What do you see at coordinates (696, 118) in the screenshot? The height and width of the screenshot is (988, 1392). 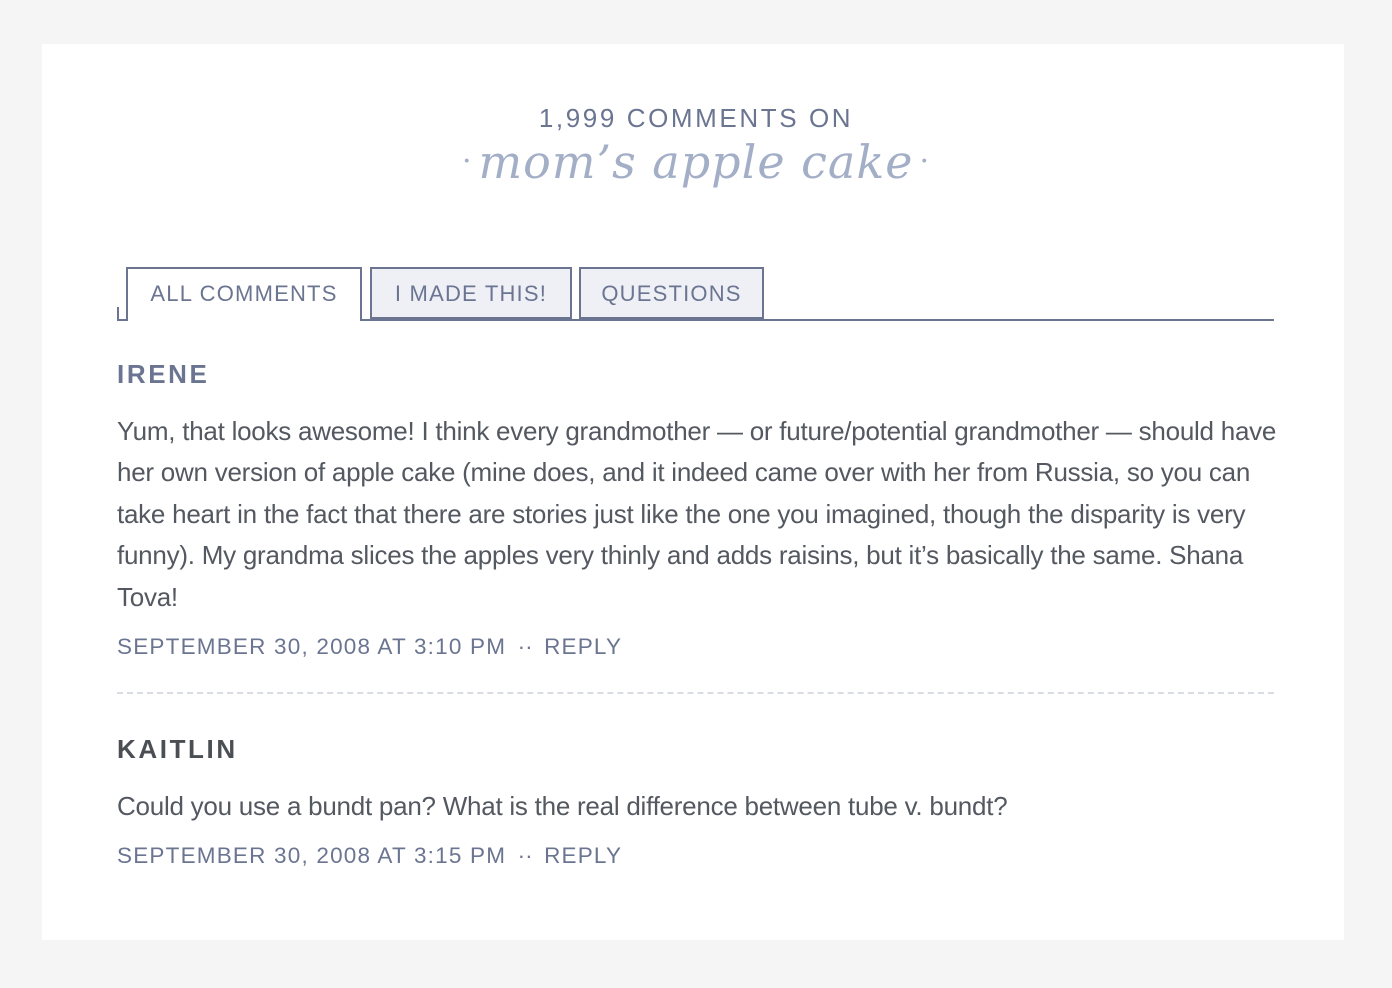 I see `comment-count-heading: 1,999 COMMENTS ON` at bounding box center [696, 118].